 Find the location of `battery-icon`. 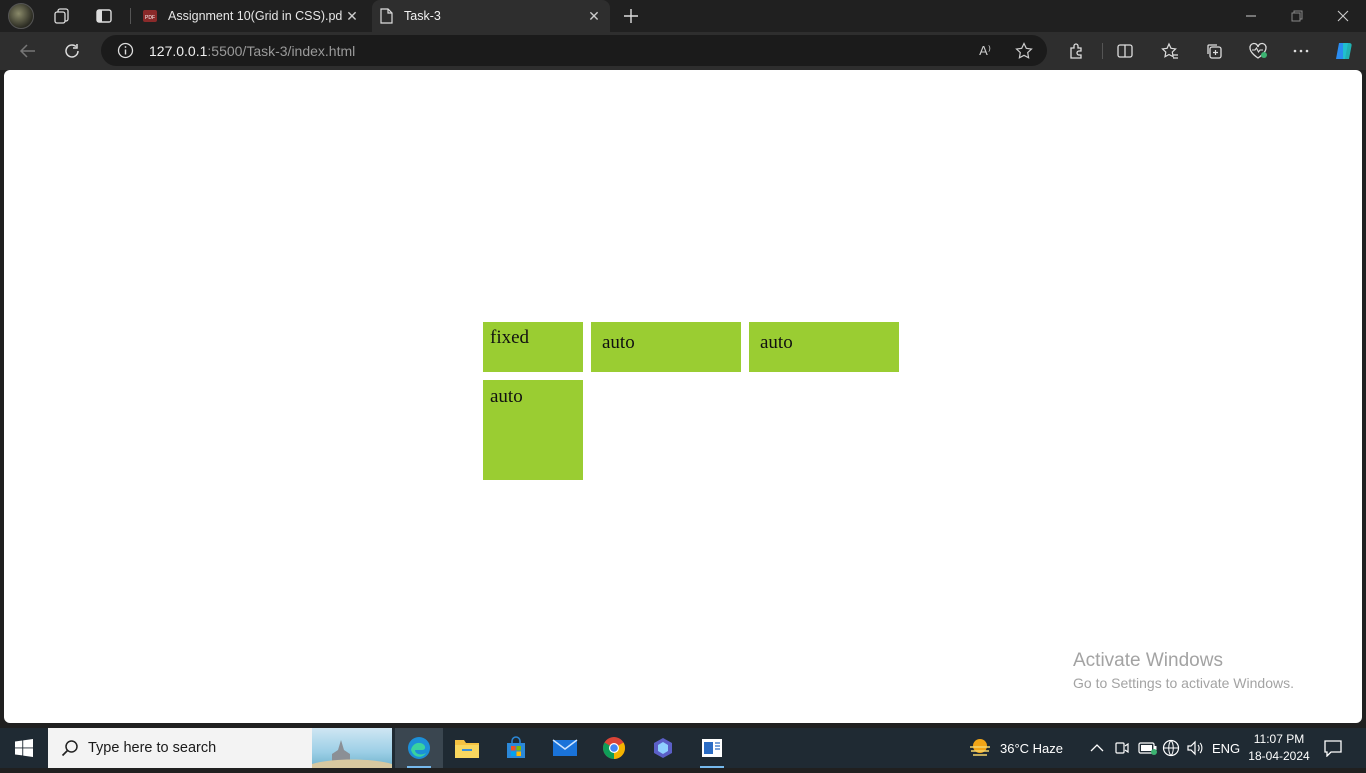

battery-icon is located at coordinates (1148, 748).